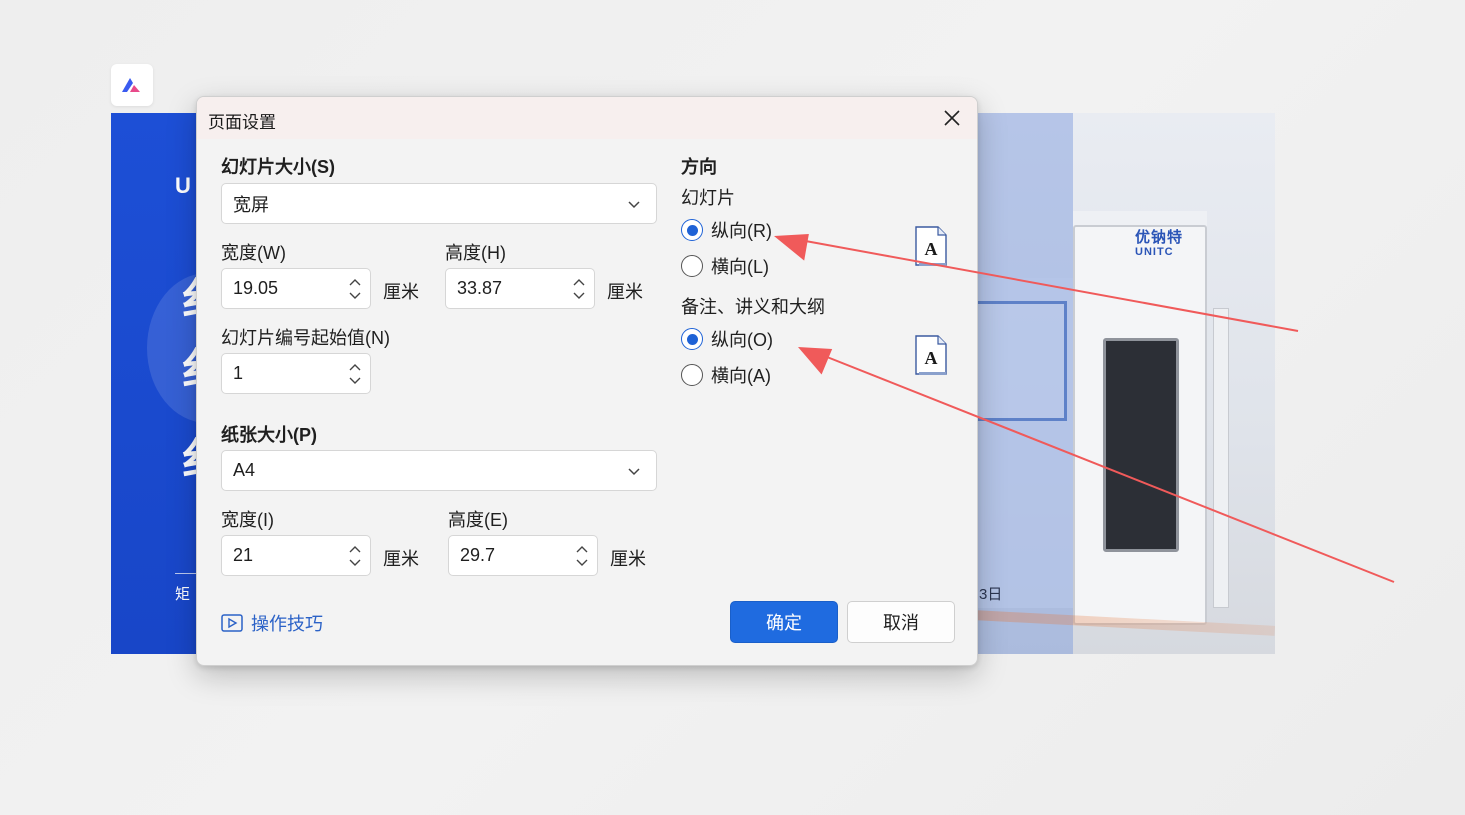  I want to click on brand-en: UNITC, so click(1154, 252).